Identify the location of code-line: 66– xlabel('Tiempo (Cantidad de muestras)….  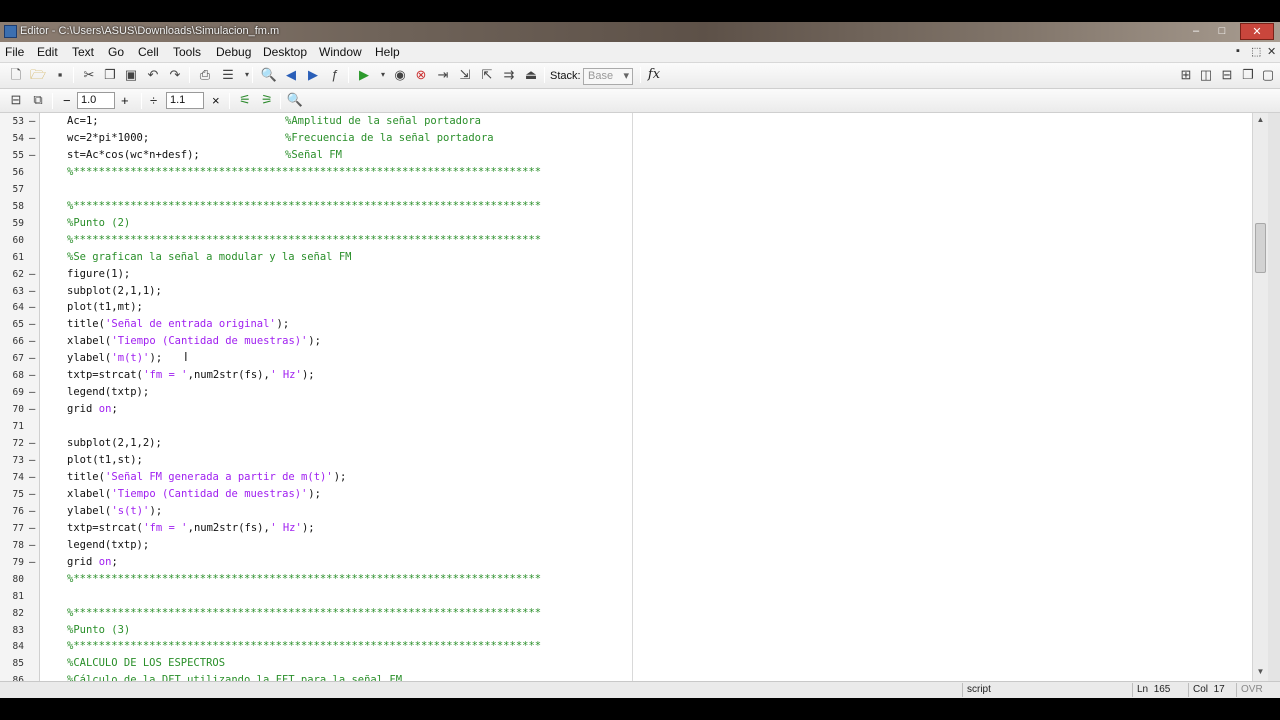
(634, 341).